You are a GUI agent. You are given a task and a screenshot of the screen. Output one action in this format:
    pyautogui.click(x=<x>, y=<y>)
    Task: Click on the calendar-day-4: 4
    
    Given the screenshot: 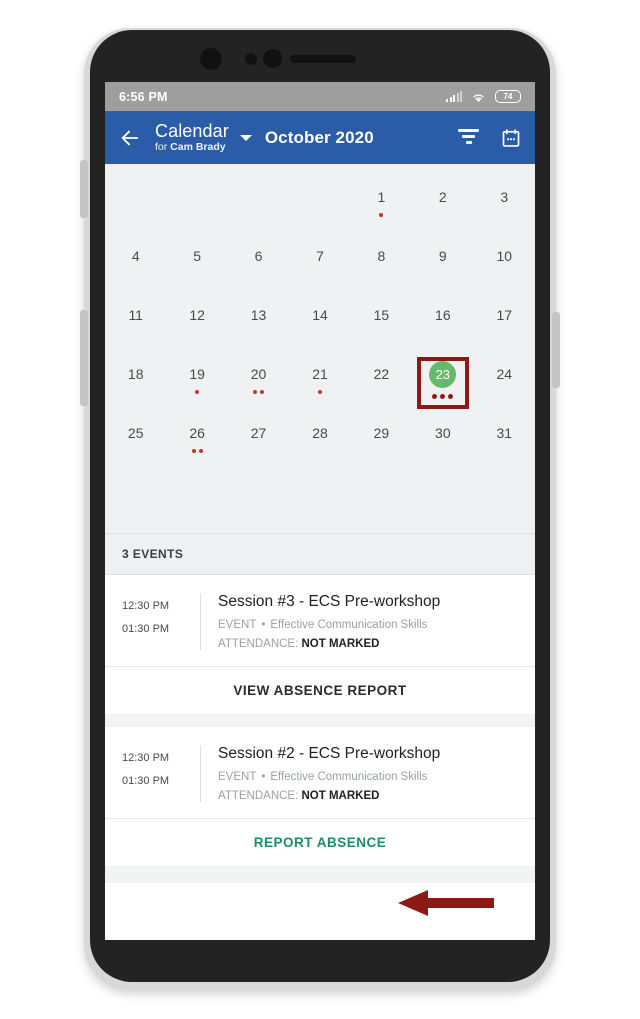 What is the action you would take?
    pyautogui.click(x=135, y=266)
    